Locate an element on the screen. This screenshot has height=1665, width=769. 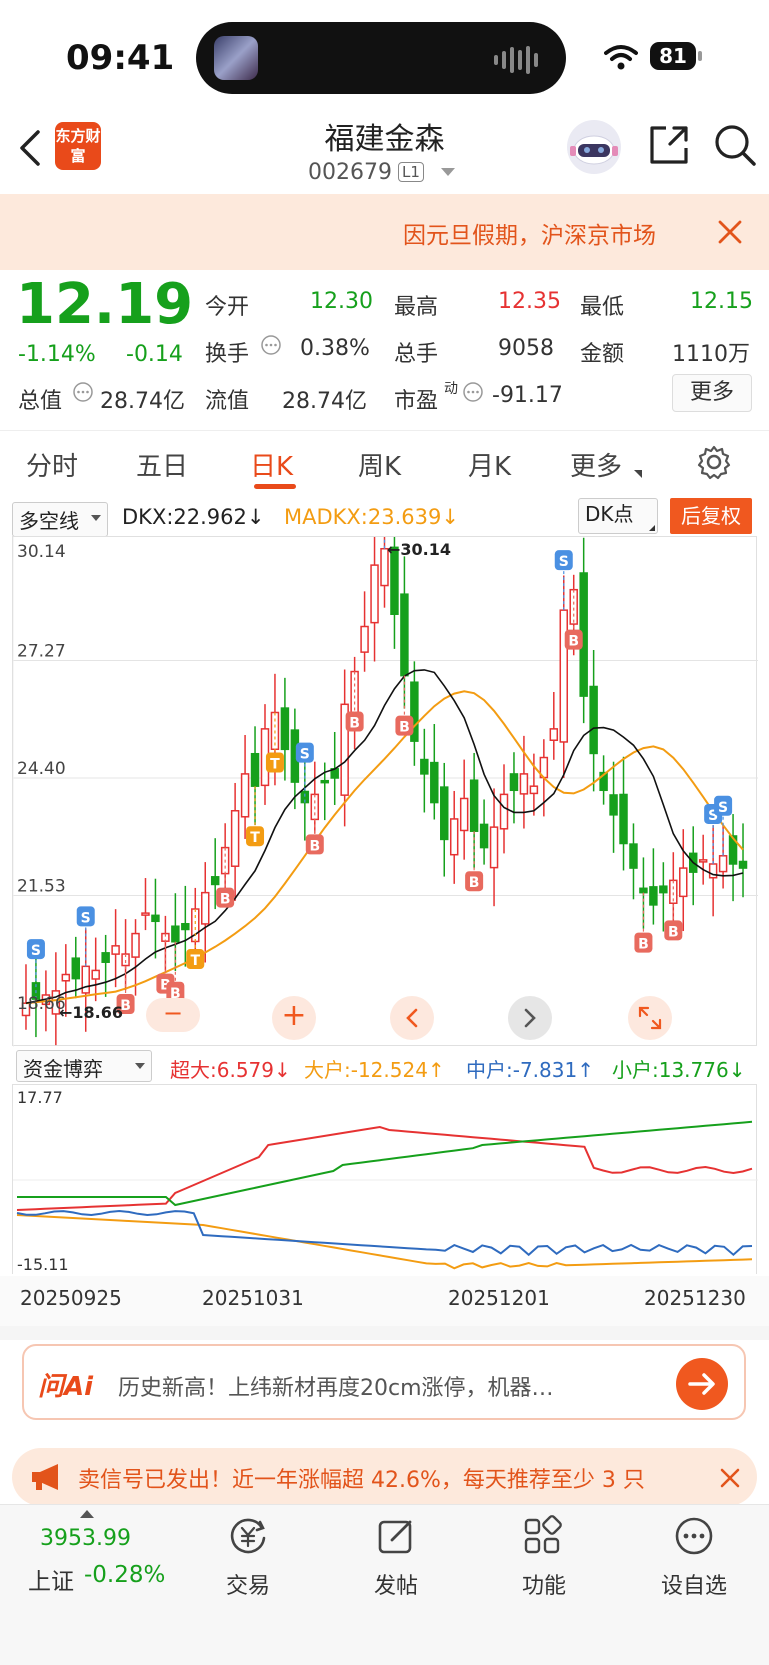
chevron-left-icon is located at coordinates (412, 1018).